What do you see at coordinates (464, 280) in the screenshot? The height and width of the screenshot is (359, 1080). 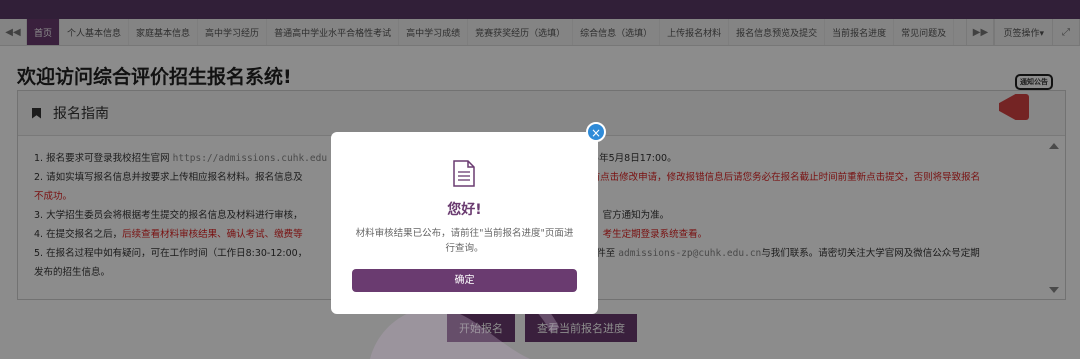 I see `confirm-button: 确定` at bounding box center [464, 280].